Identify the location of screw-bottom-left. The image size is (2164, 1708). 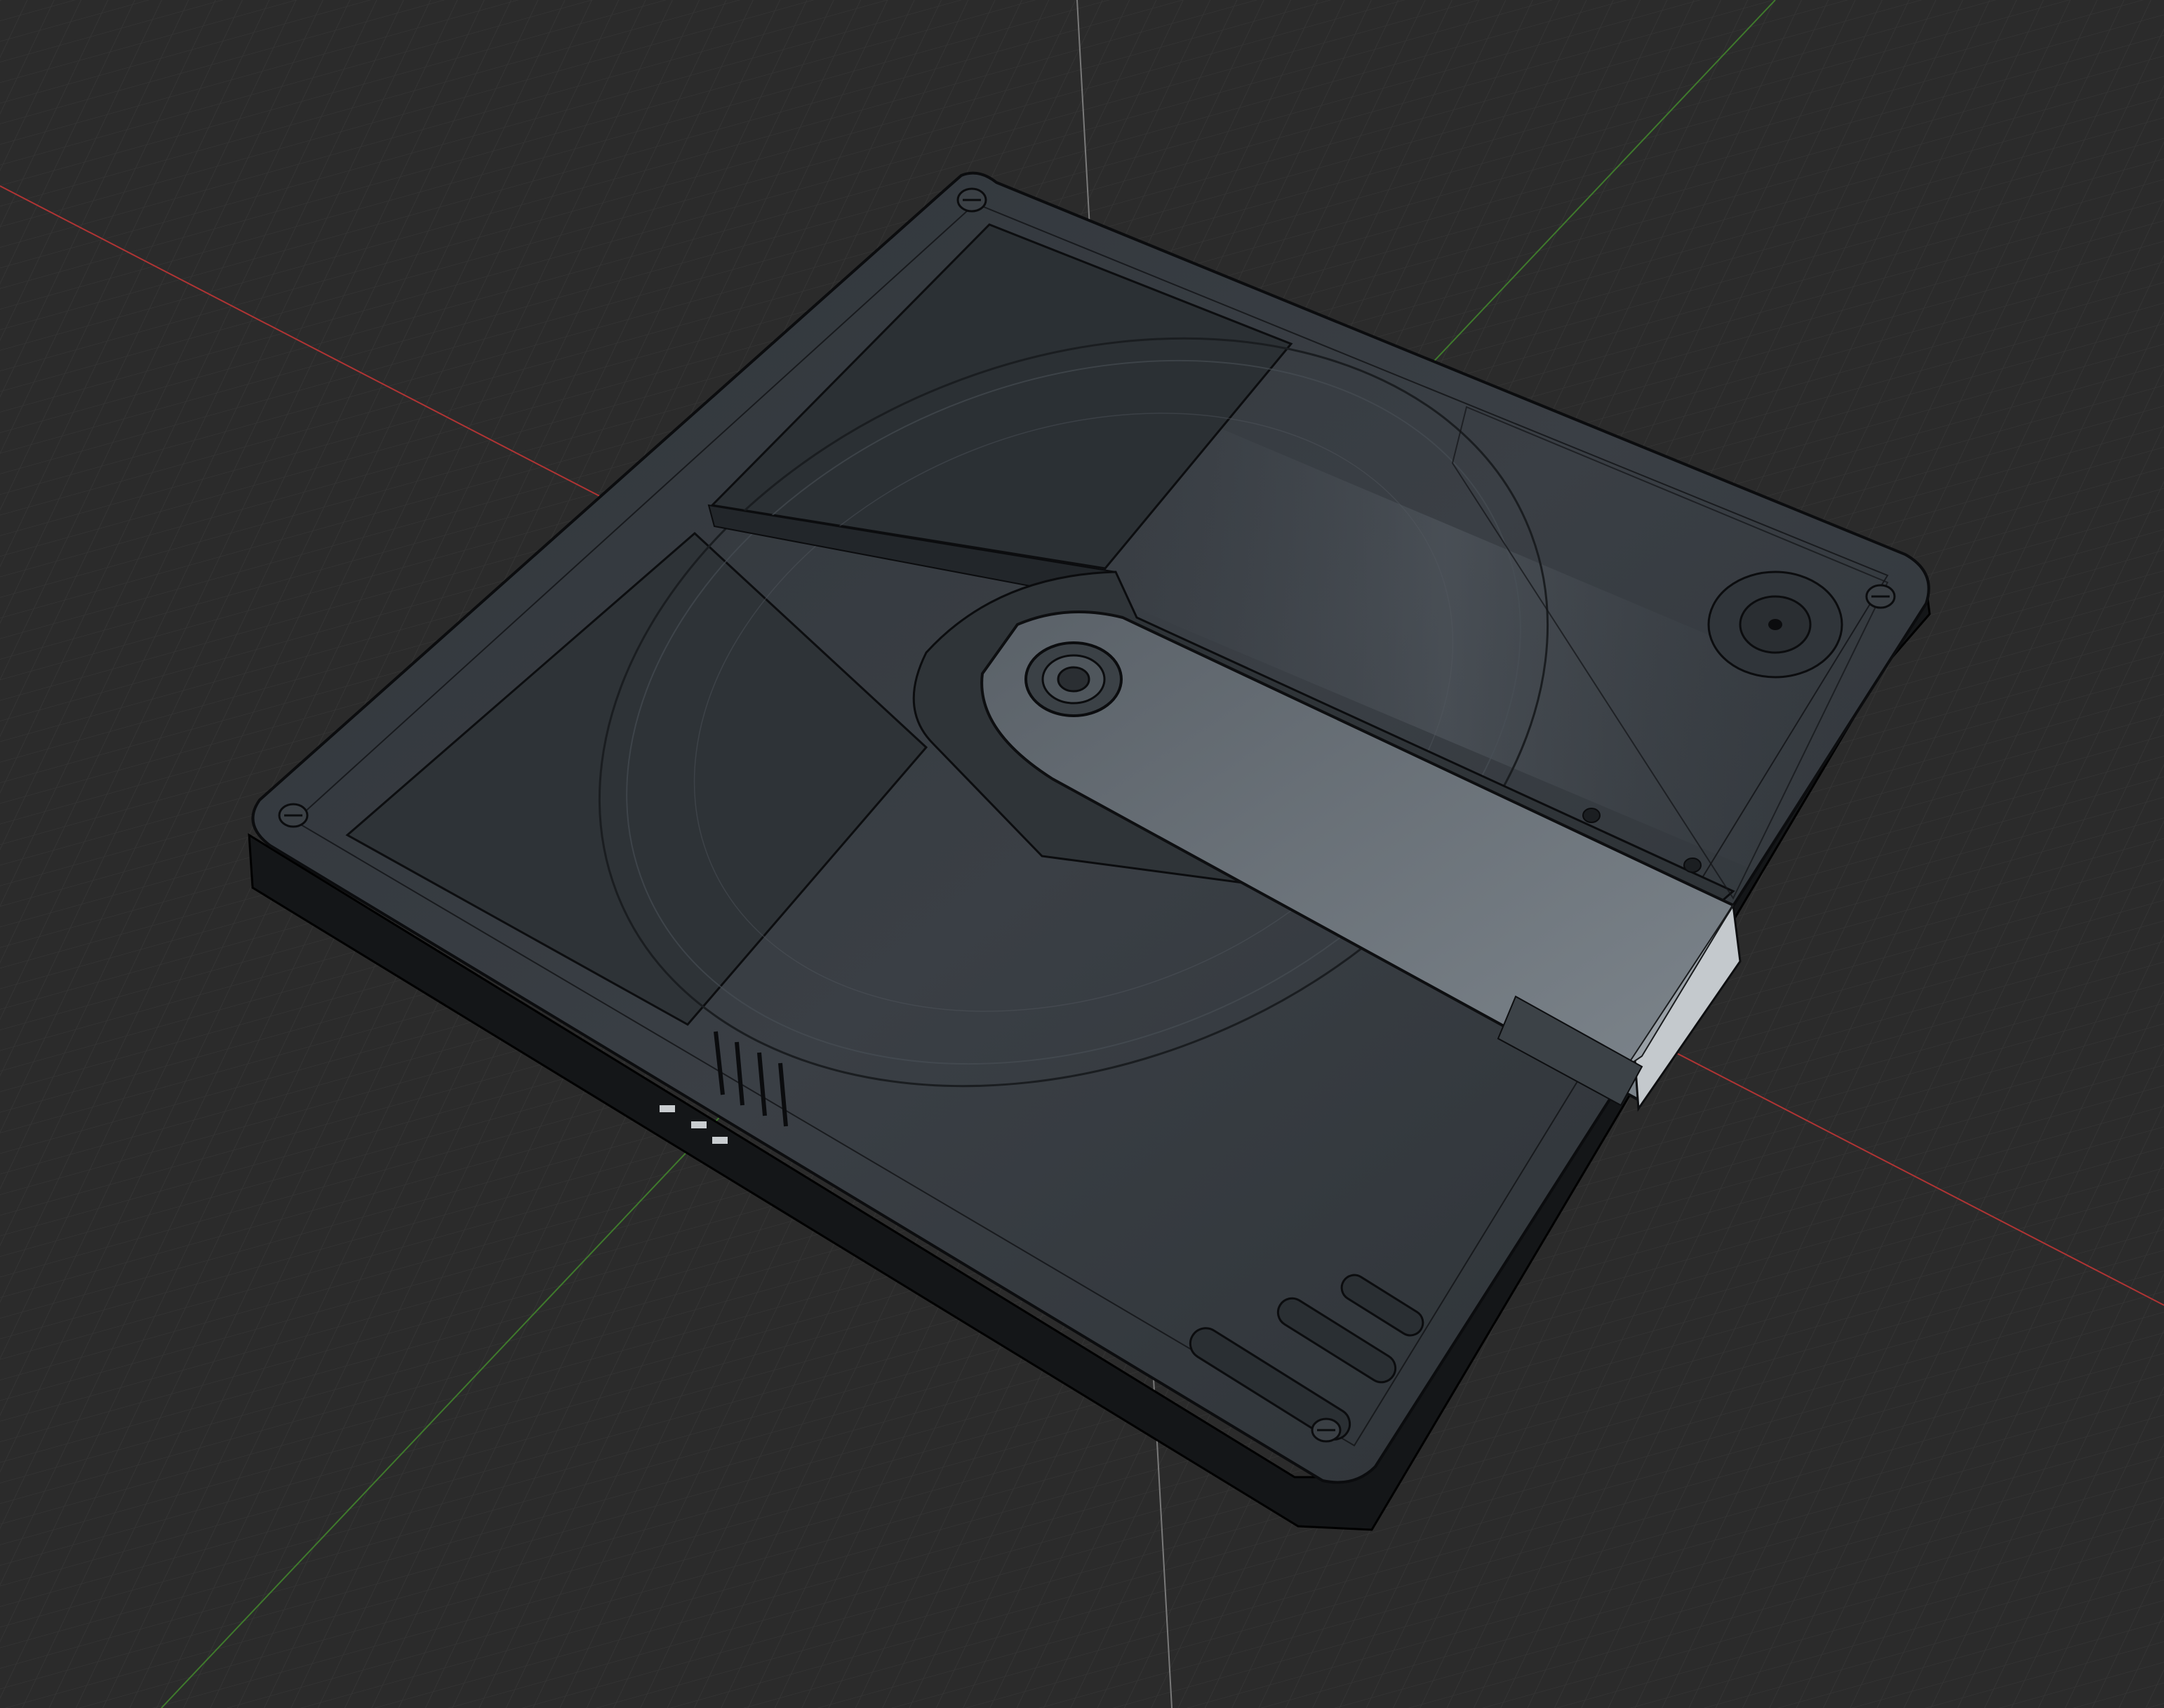
(293, 815).